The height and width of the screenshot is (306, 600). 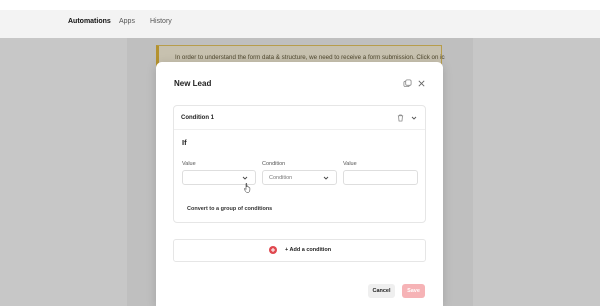 What do you see at coordinates (184, 142) in the screenshot?
I see `if-label: If` at bounding box center [184, 142].